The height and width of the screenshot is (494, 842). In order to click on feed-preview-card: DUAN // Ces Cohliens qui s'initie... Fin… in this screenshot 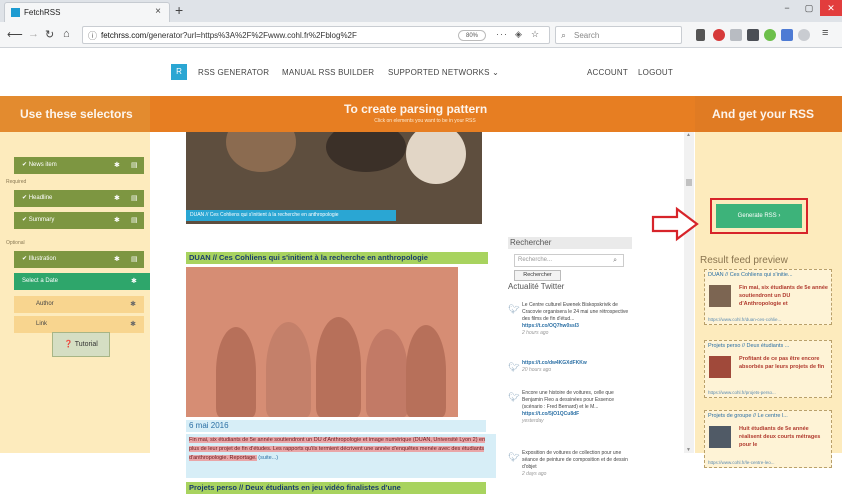, I will do `click(768, 297)`.